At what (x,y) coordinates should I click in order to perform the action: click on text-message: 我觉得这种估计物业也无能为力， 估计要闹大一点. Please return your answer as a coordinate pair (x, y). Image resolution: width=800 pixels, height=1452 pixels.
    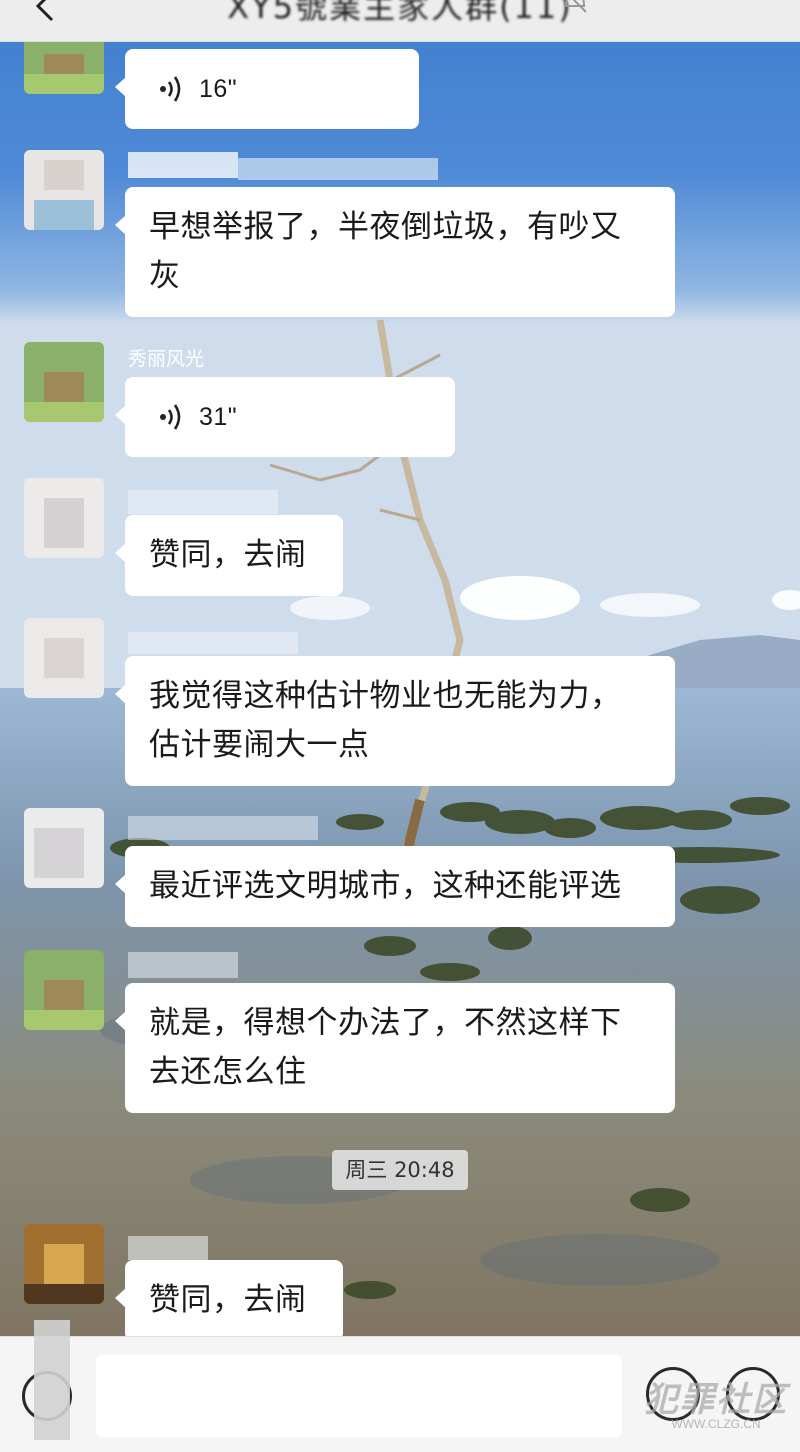
    Looking at the image, I should click on (395, 721).